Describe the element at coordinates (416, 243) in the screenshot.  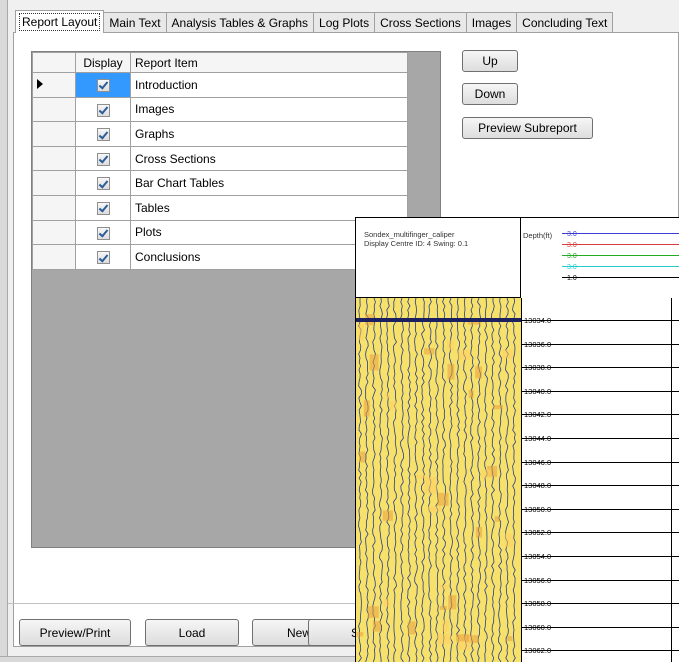
I see `plot-title-line2: Display Centre ID: 4 Swing: 0.1` at that location.